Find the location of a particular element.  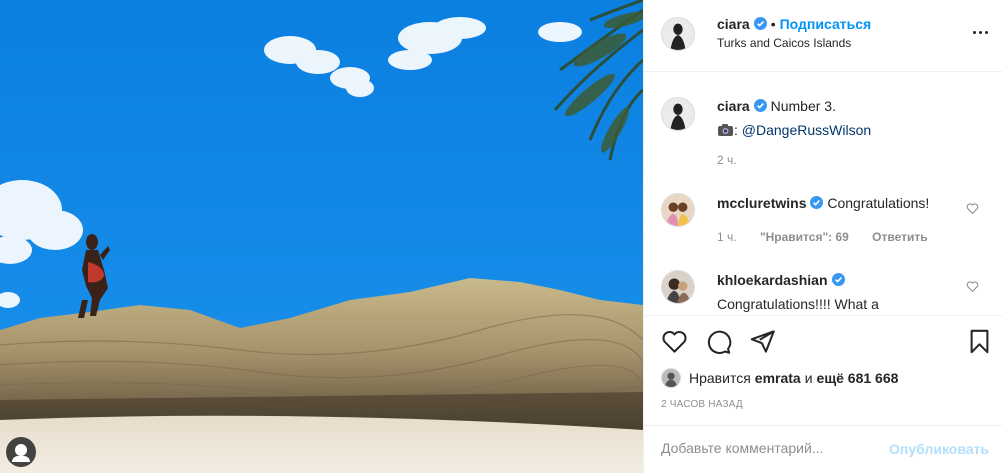

follow-button: Подписаться is located at coordinates (826, 24).